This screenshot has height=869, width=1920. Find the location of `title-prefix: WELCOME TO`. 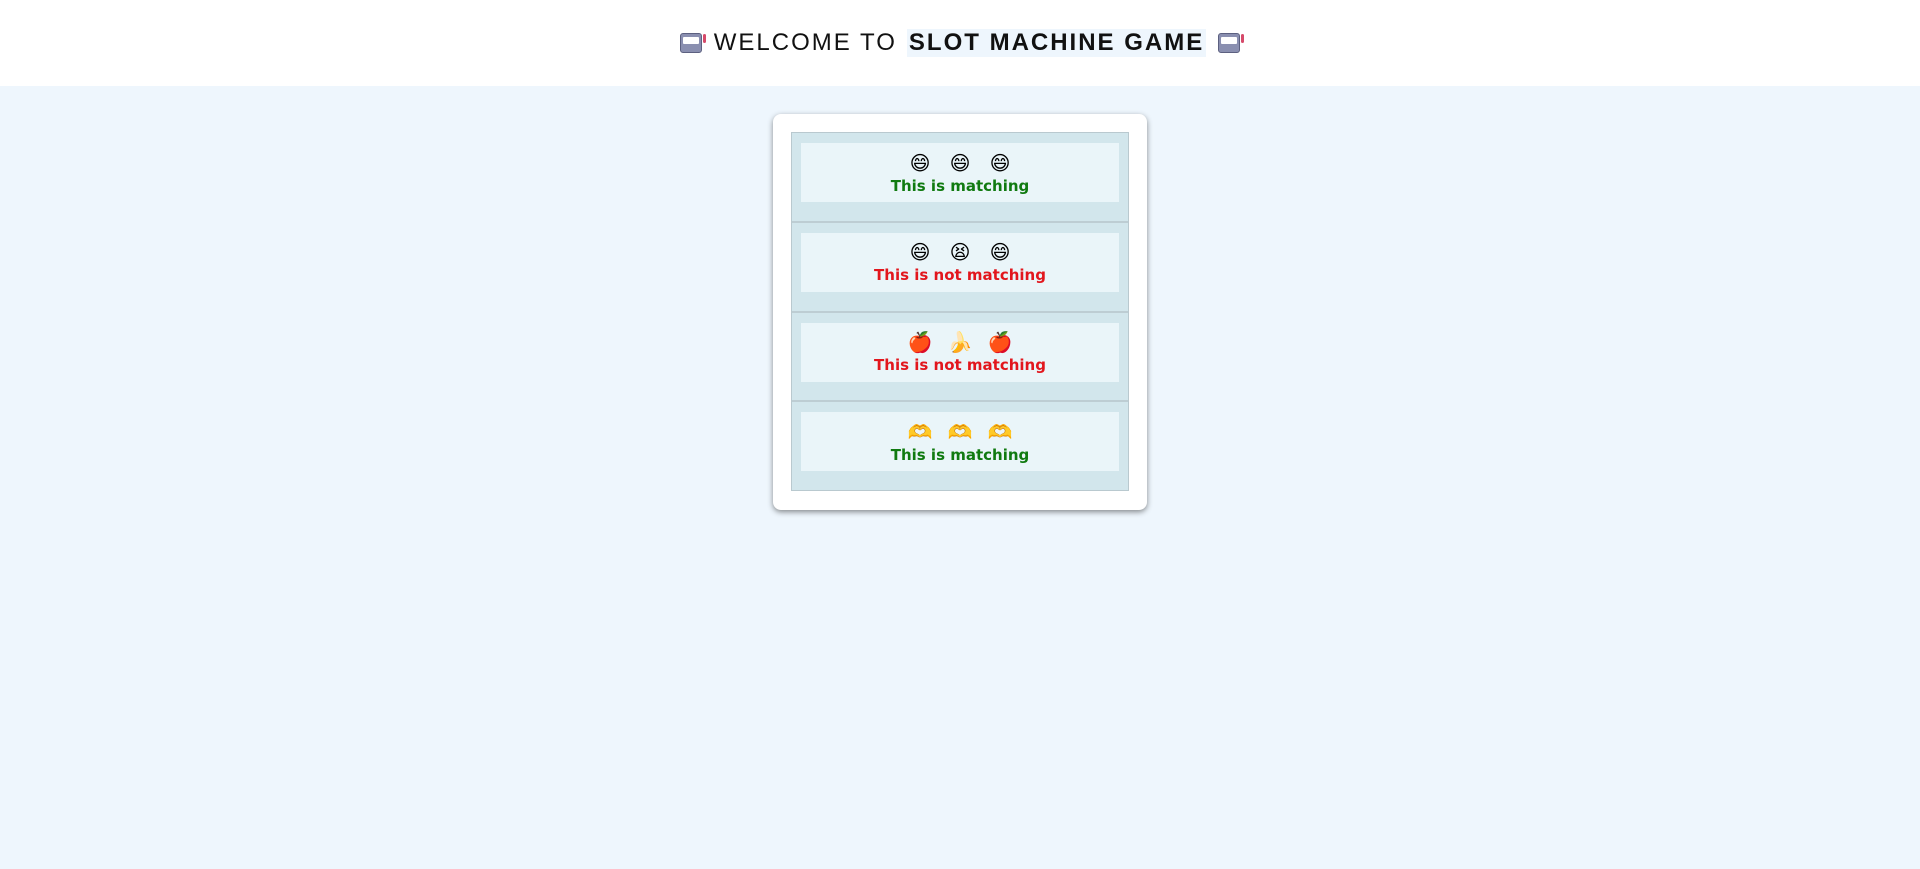

title-prefix: WELCOME TO is located at coordinates (805, 42).